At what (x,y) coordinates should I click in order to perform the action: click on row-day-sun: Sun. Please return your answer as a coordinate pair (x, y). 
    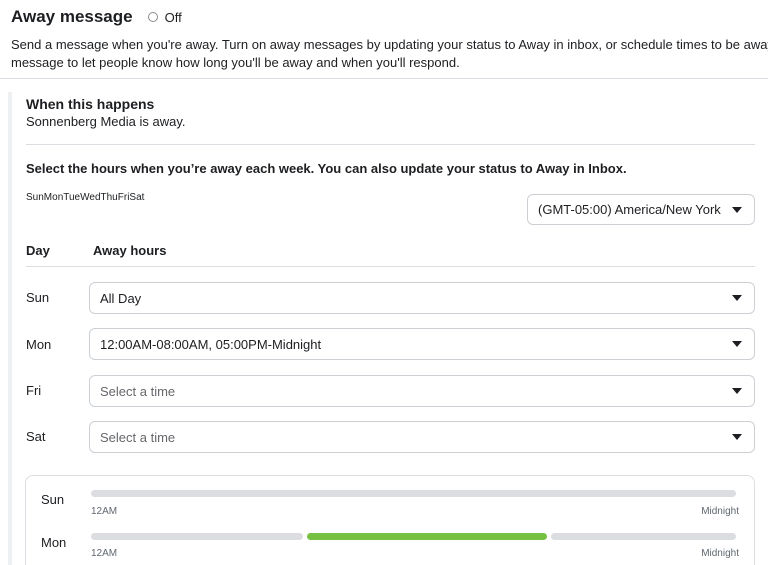
    Looking at the image, I should click on (38, 297).